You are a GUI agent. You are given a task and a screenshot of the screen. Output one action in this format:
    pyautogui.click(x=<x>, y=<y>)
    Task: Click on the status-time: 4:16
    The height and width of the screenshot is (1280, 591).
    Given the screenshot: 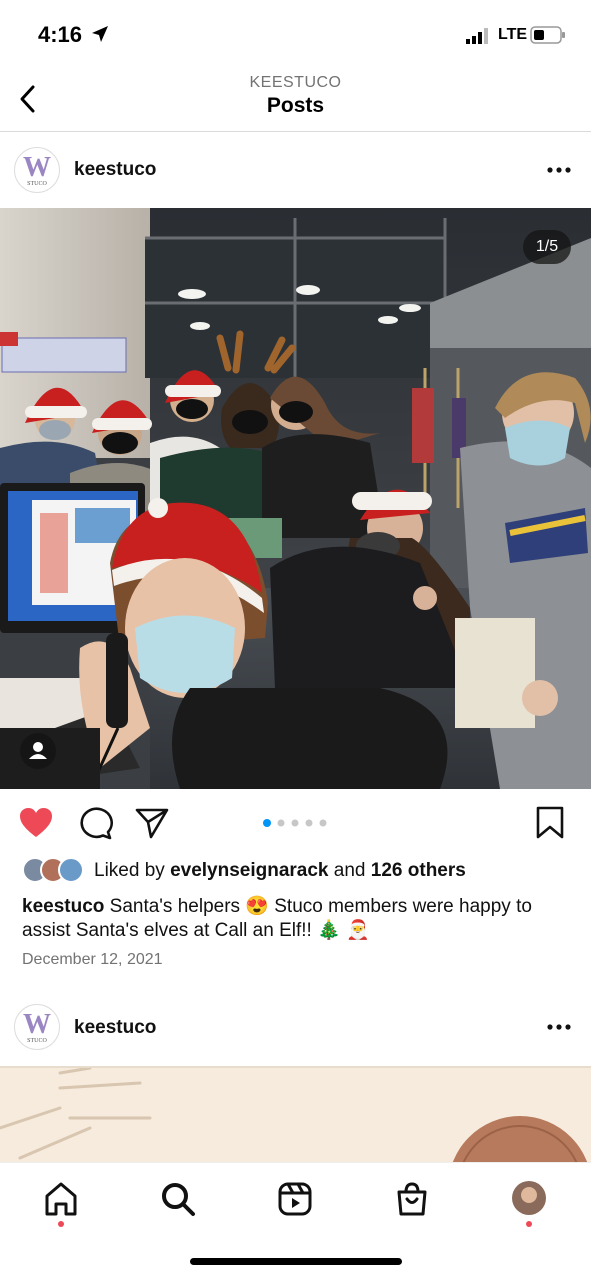 What is the action you would take?
    pyautogui.click(x=60, y=34)
    